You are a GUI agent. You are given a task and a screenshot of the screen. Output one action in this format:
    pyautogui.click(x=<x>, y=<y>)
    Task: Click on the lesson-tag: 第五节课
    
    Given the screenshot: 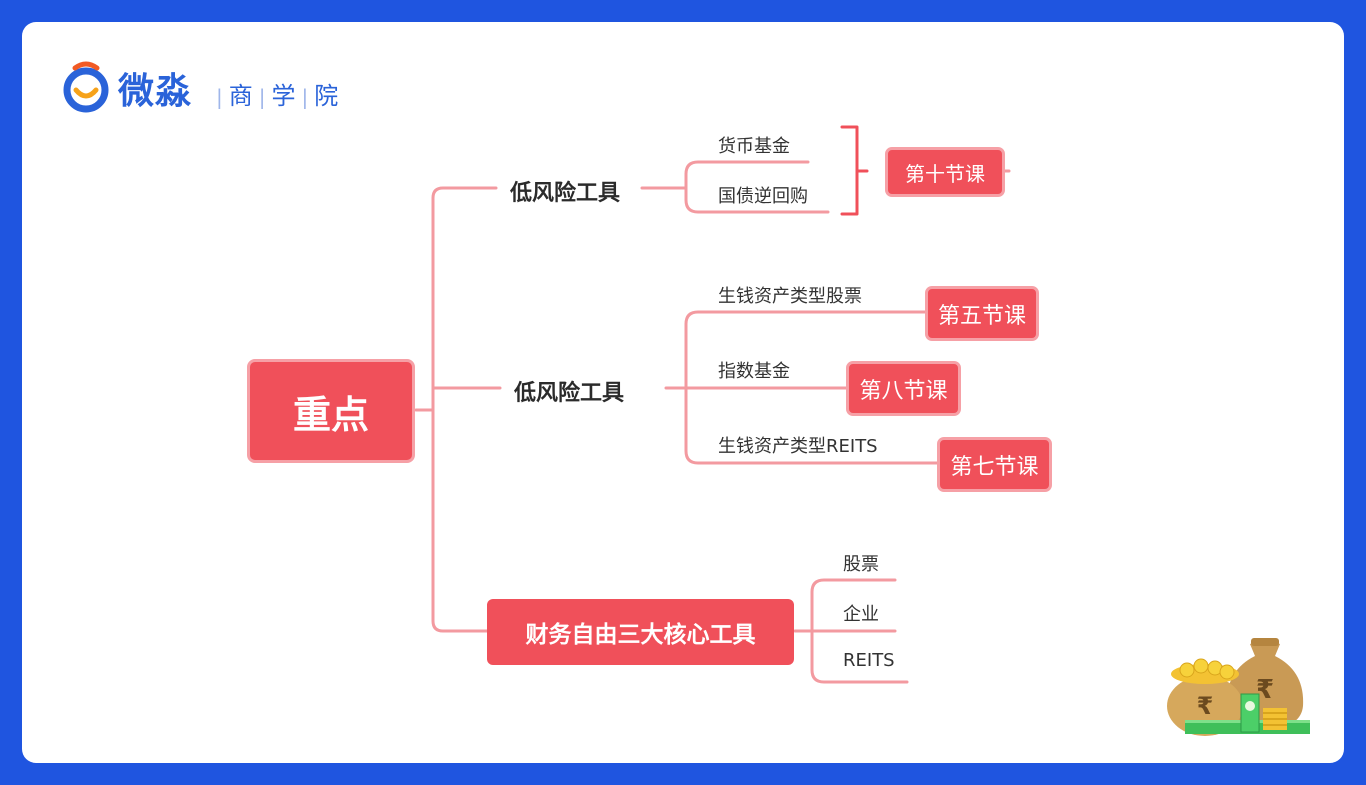 What is the action you would take?
    pyautogui.click(x=982, y=313)
    